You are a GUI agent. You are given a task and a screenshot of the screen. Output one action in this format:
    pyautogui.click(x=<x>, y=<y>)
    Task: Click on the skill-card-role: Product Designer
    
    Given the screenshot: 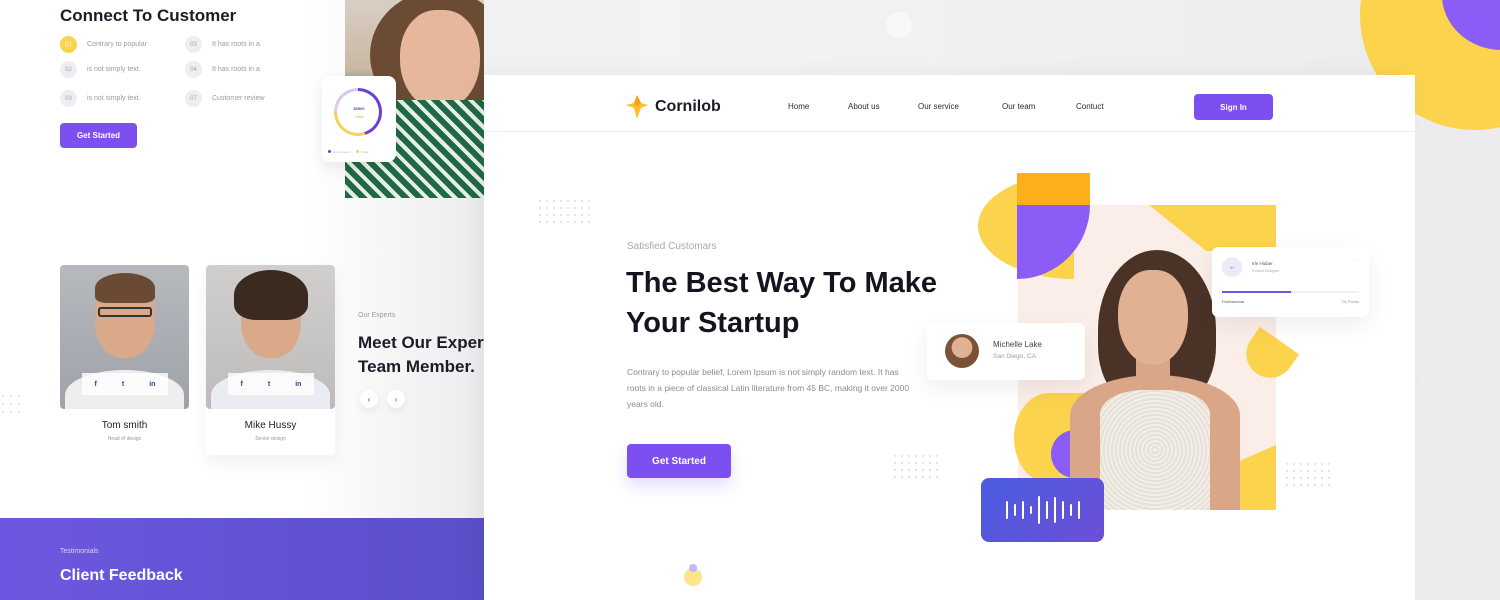 What is the action you would take?
    pyautogui.click(x=1266, y=271)
    